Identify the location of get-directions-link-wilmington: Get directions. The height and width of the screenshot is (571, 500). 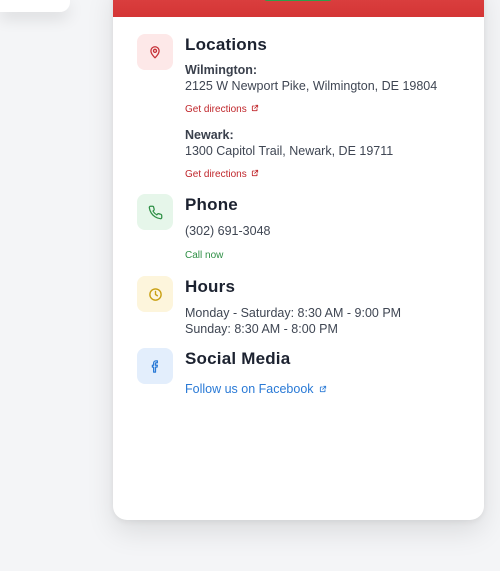
(222, 110).